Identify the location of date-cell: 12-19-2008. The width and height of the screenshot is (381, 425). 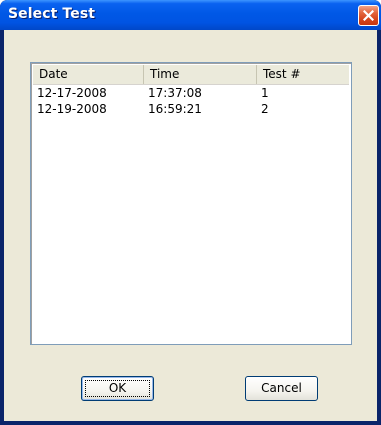
(72, 109).